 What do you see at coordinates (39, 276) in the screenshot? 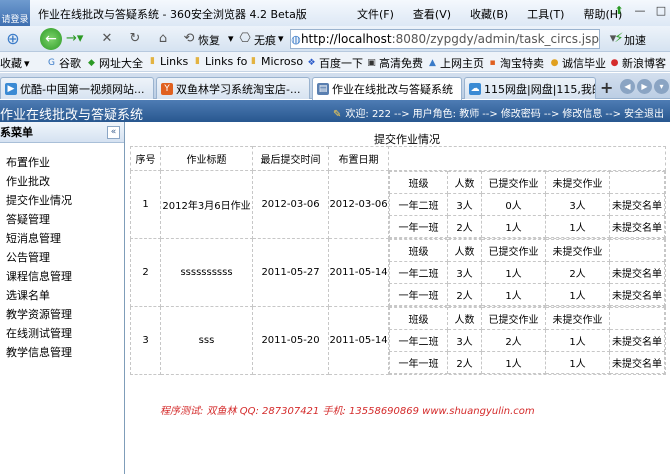
I see `sidebar-item-courses: 课程信息管理` at bounding box center [39, 276].